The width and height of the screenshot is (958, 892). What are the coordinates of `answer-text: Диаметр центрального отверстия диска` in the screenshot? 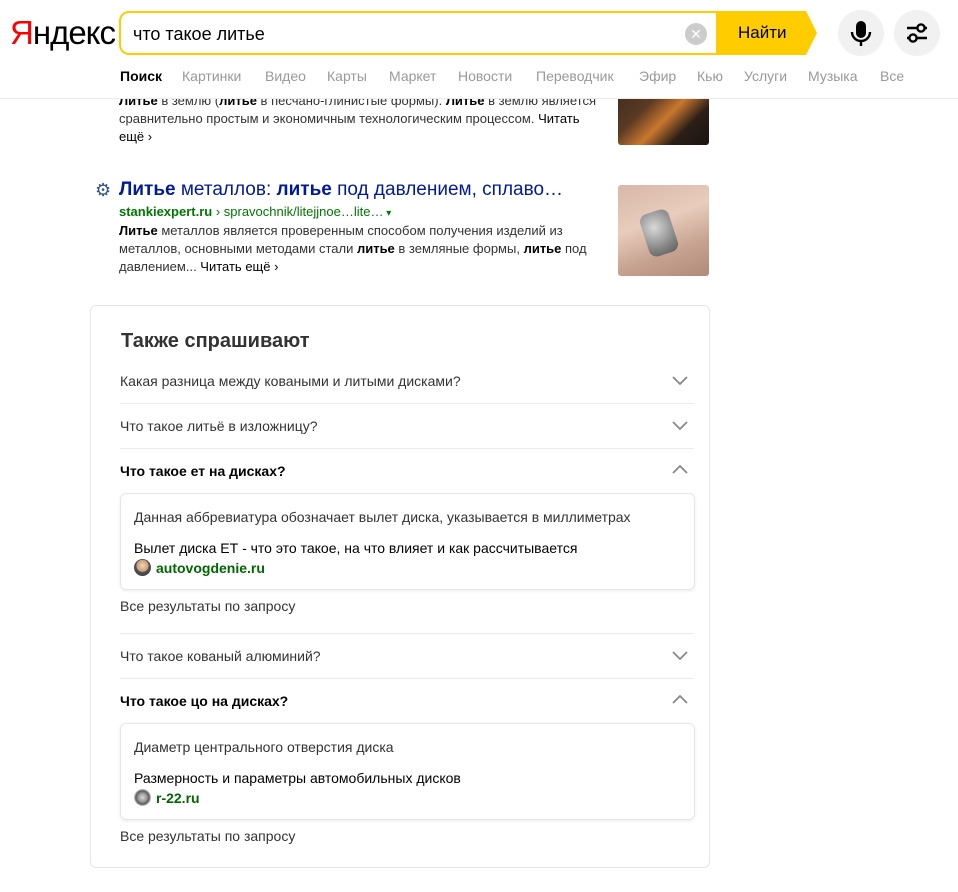 It's located at (264, 747).